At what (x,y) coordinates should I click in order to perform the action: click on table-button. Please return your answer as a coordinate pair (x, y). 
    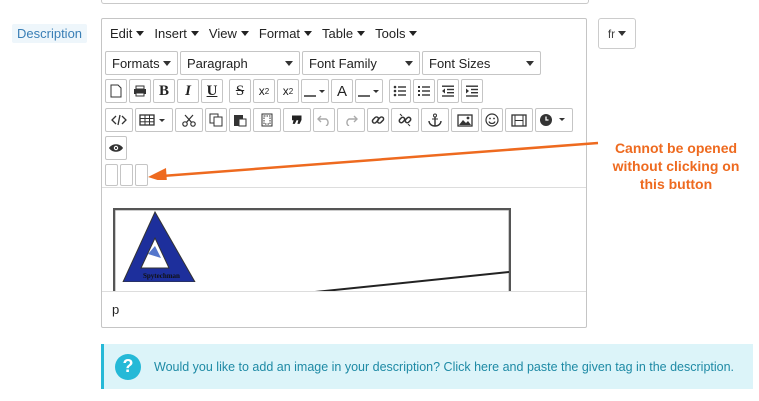
    Looking at the image, I should click on (154, 120).